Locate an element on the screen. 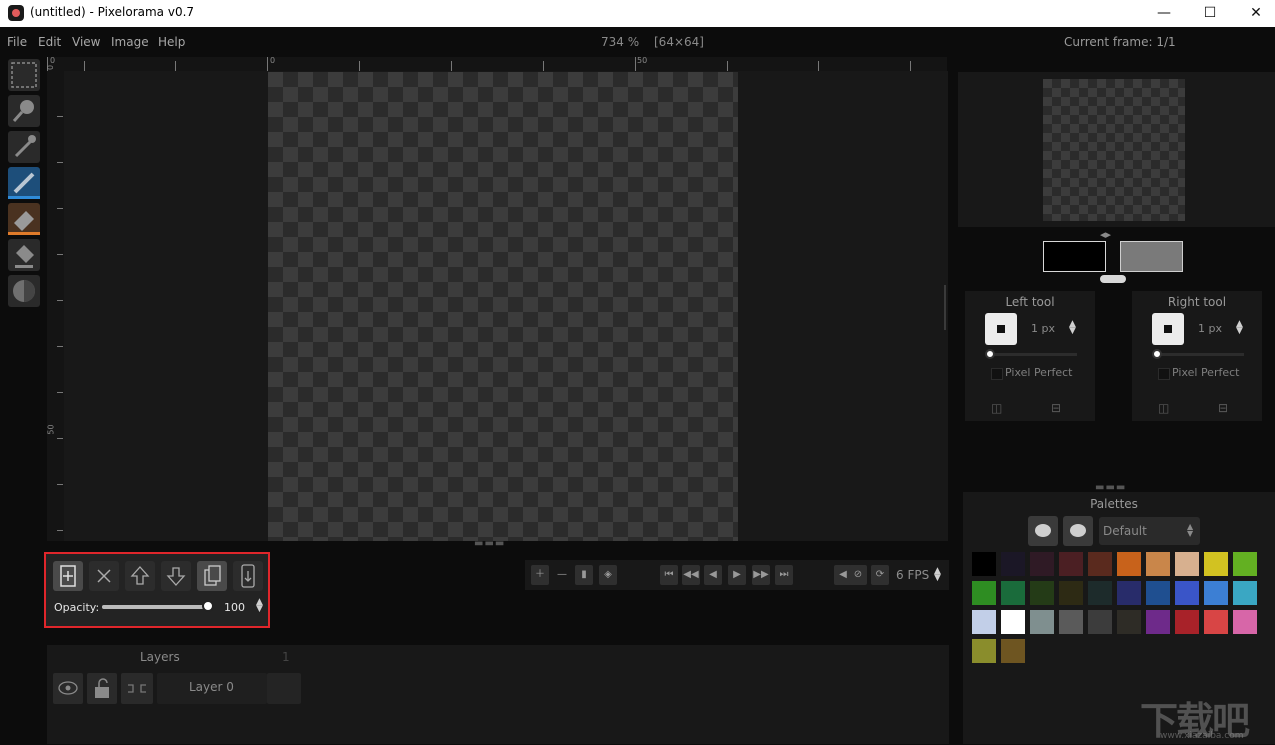  fps-spinner-icon: ▲ ▼ is located at coordinates (937, 575).